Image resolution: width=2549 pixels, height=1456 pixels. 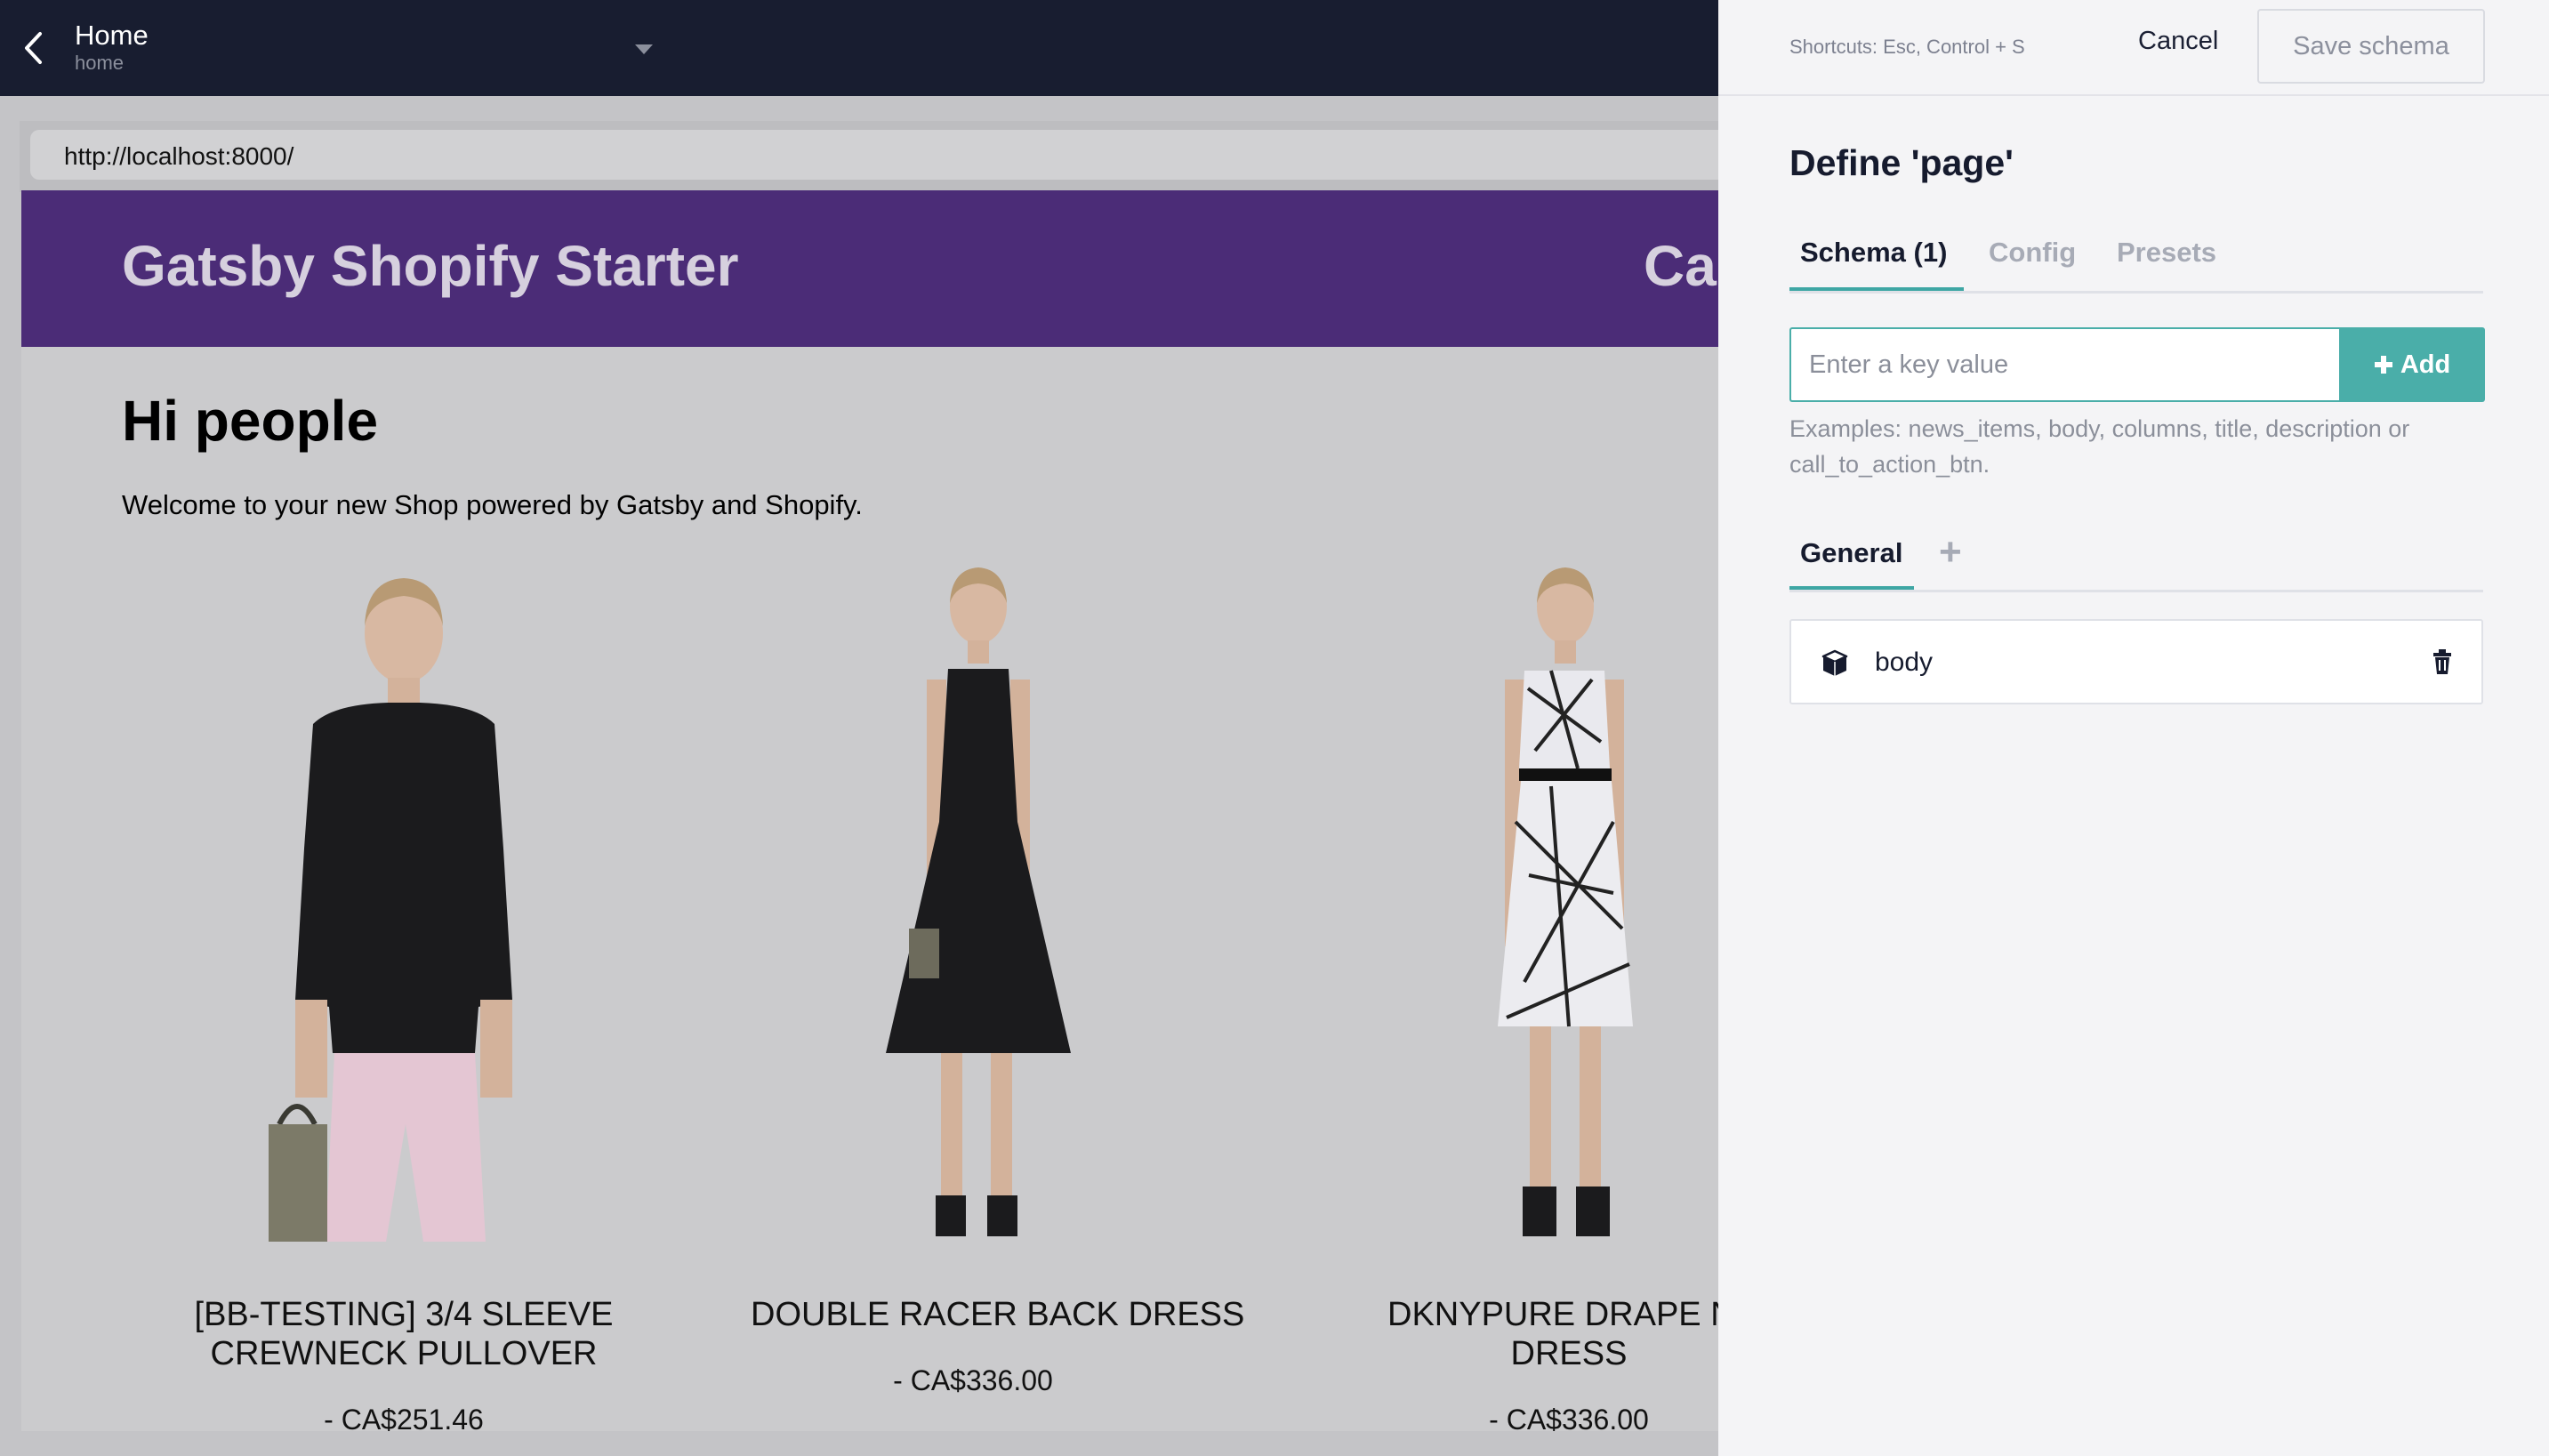 I want to click on schema-field-row: body, so click(x=2136, y=661).